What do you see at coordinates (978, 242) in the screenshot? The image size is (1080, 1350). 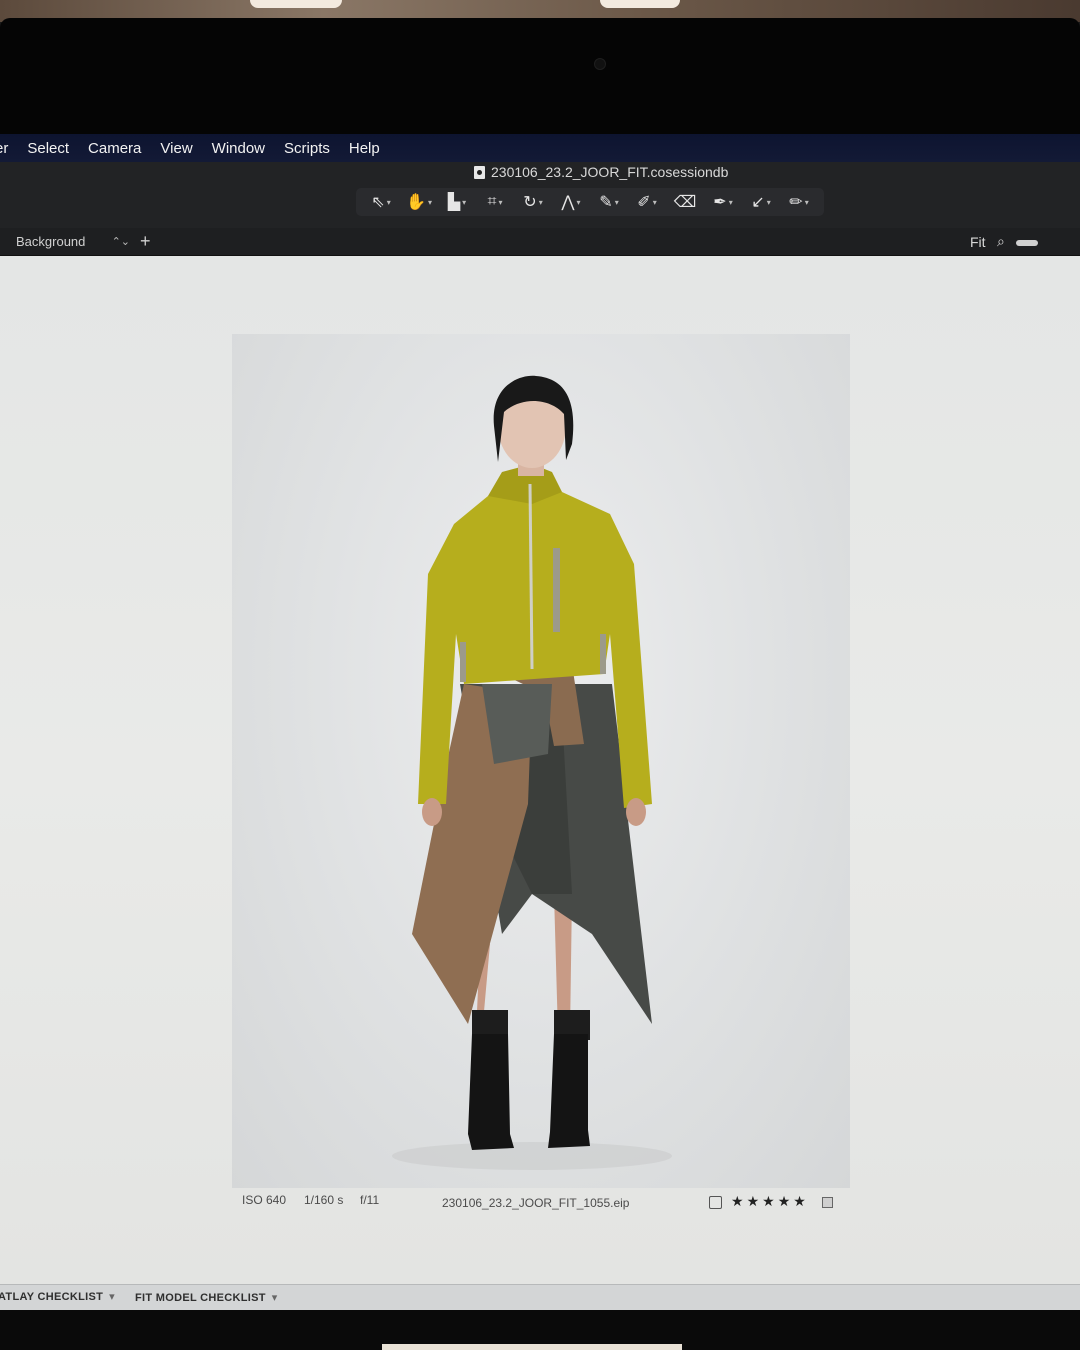 I see `zoom-fit-label: Fit` at bounding box center [978, 242].